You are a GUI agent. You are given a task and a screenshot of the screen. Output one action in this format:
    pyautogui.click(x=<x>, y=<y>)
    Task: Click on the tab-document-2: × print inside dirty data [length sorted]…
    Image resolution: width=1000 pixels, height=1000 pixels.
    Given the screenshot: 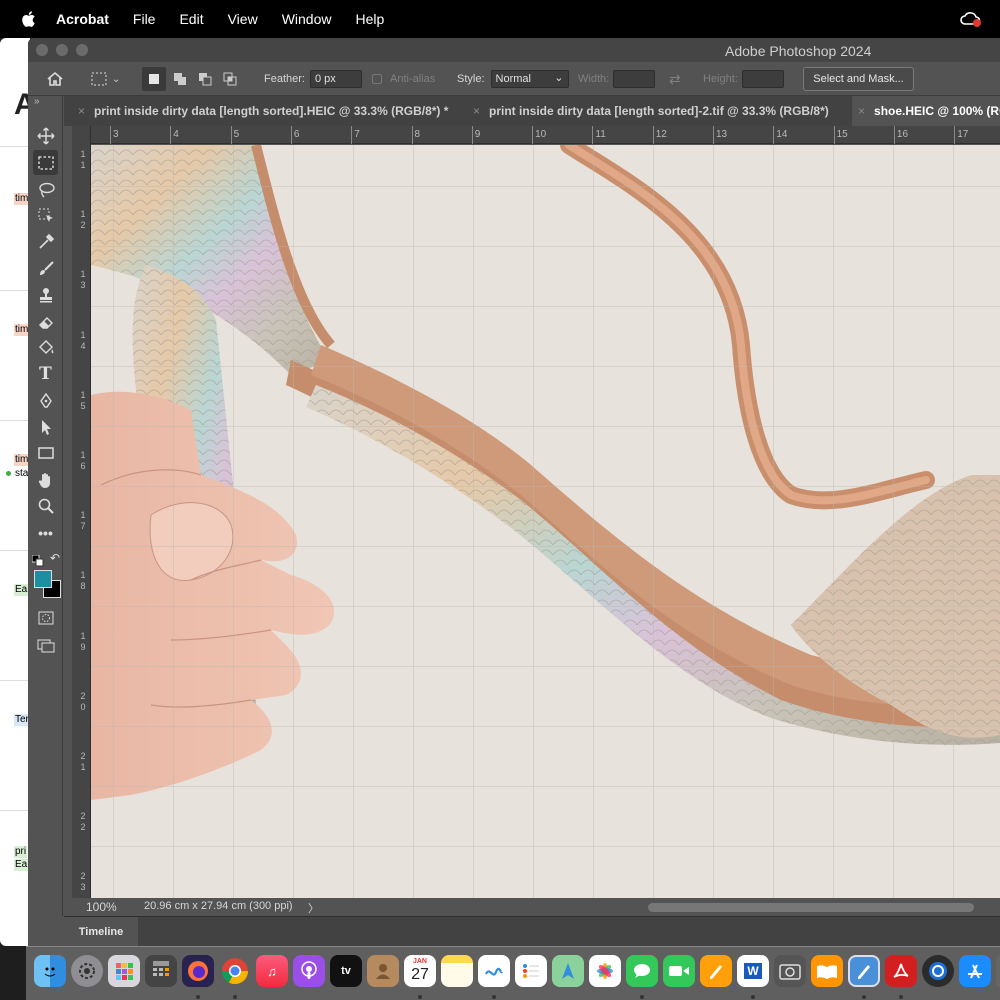 What is the action you would take?
    pyautogui.click(x=651, y=111)
    